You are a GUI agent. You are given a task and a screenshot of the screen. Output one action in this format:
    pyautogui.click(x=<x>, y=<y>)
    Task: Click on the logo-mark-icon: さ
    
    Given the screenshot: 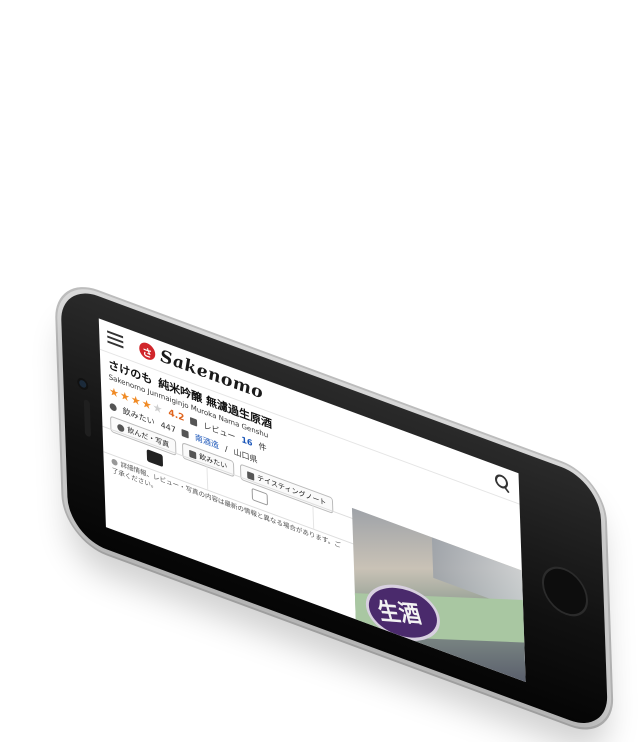 What is the action you would take?
    pyautogui.click(x=147, y=351)
    